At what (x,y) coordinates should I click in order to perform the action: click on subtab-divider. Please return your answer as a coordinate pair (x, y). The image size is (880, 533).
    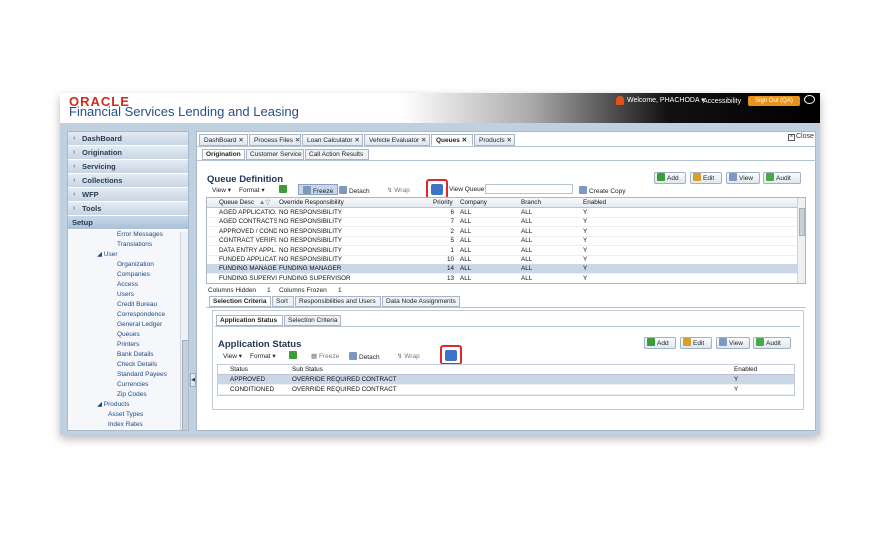
    Looking at the image, I should click on (507, 160).